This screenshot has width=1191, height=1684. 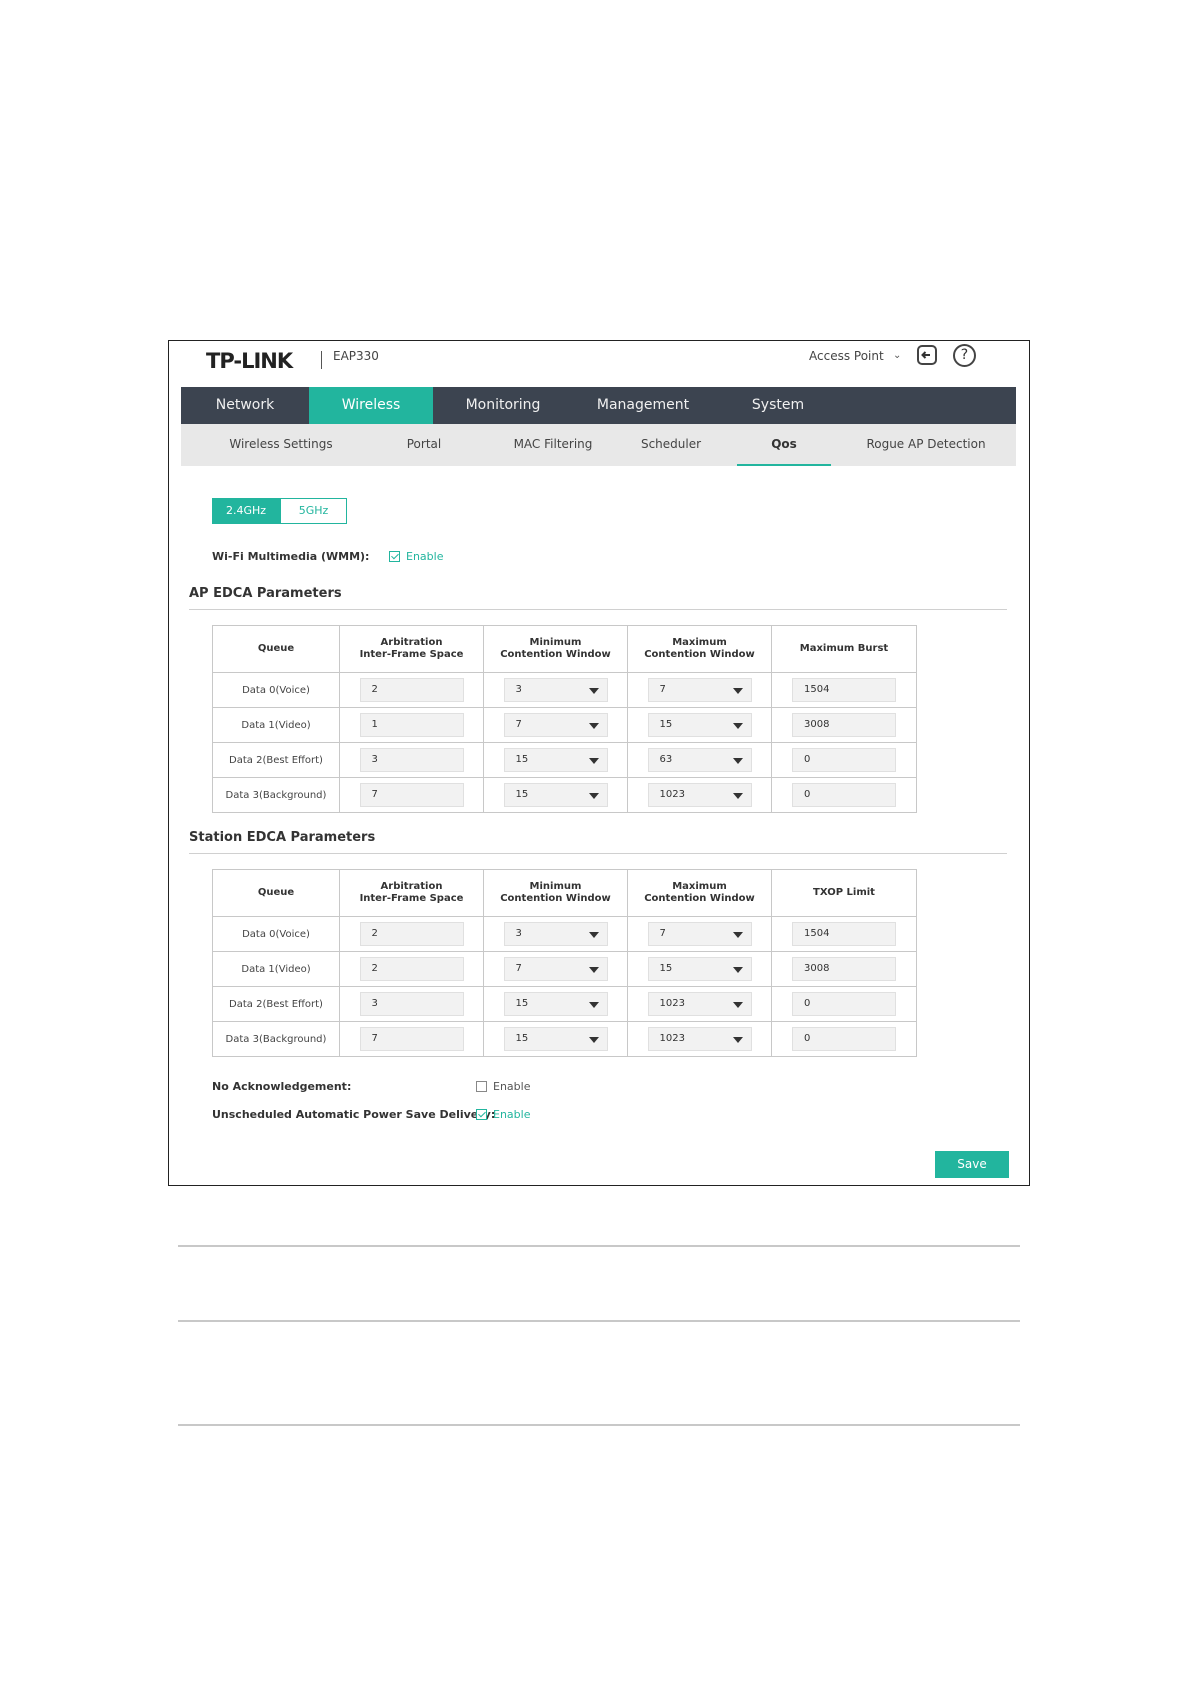 I want to click on sub-nav-scheduler: Scheduler, so click(x=671, y=445).